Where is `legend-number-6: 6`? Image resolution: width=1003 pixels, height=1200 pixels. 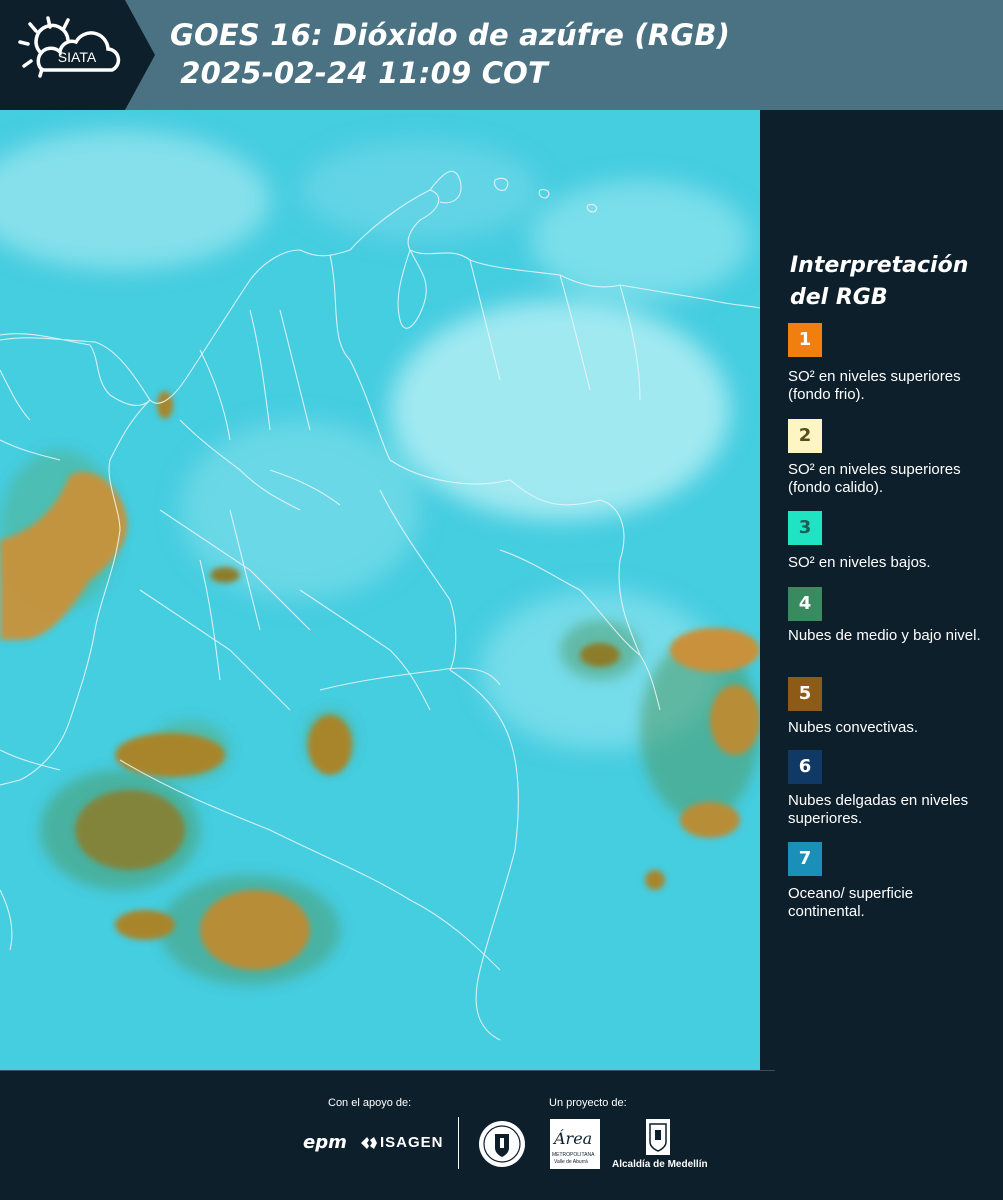
legend-number-6: 6 is located at coordinates (805, 766).